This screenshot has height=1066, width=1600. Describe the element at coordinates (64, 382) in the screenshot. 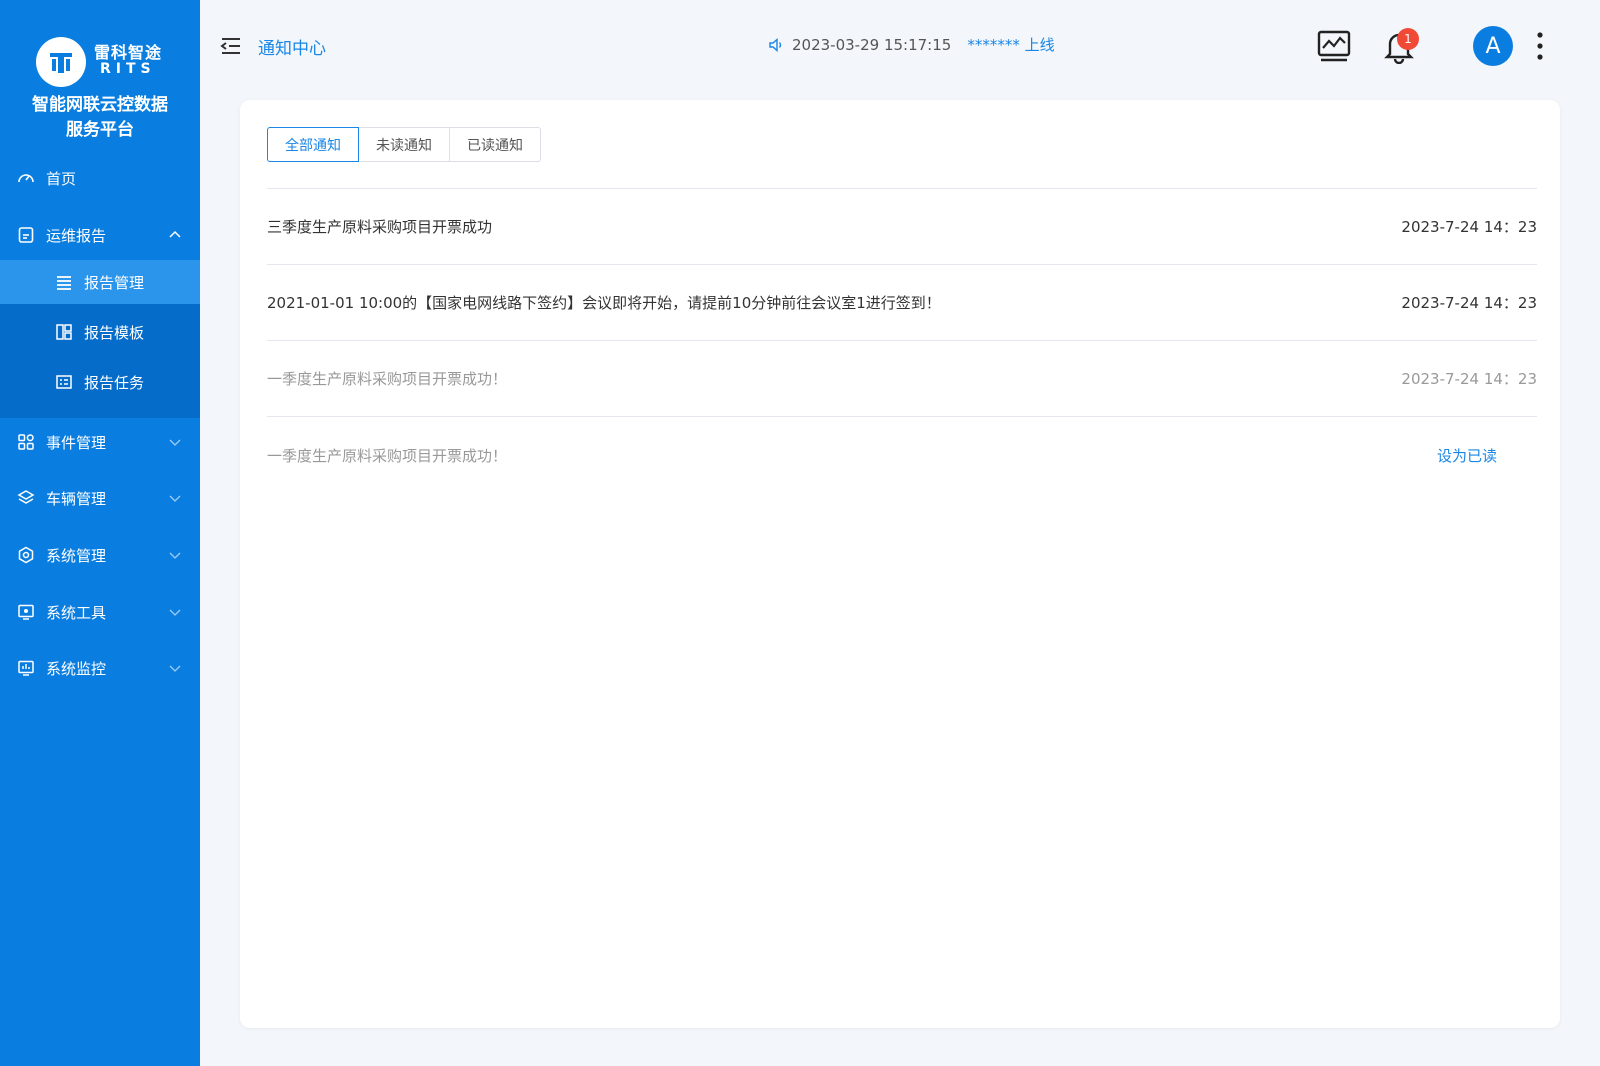

I see `task-icon` at that location.